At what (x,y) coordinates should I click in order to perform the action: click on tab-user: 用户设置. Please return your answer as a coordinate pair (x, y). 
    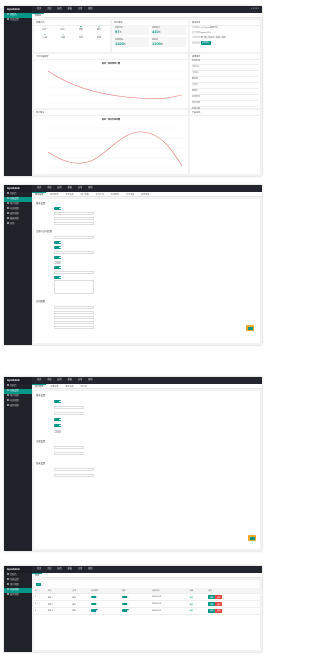
    Looking at the image, I should click on (84, 195).